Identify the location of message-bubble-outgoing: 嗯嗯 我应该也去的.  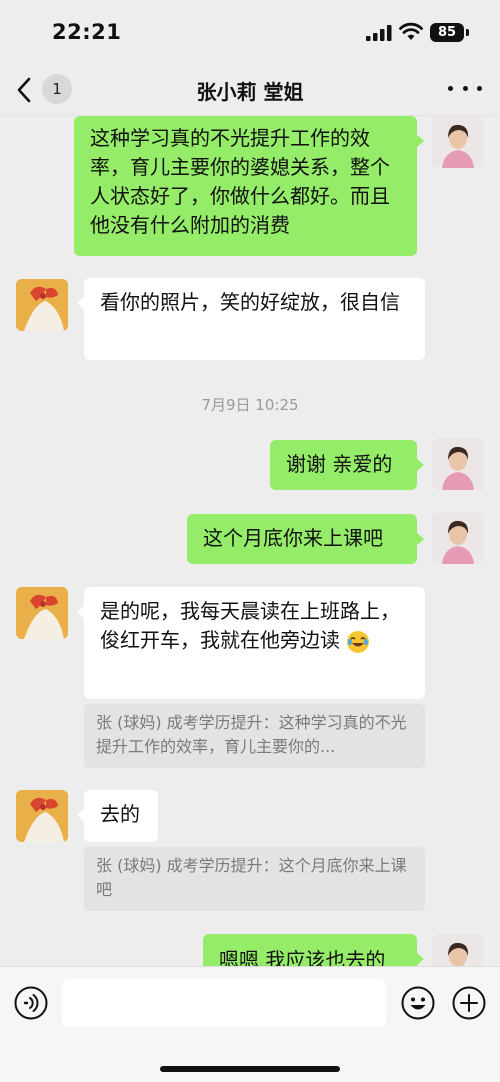
(313, 950).